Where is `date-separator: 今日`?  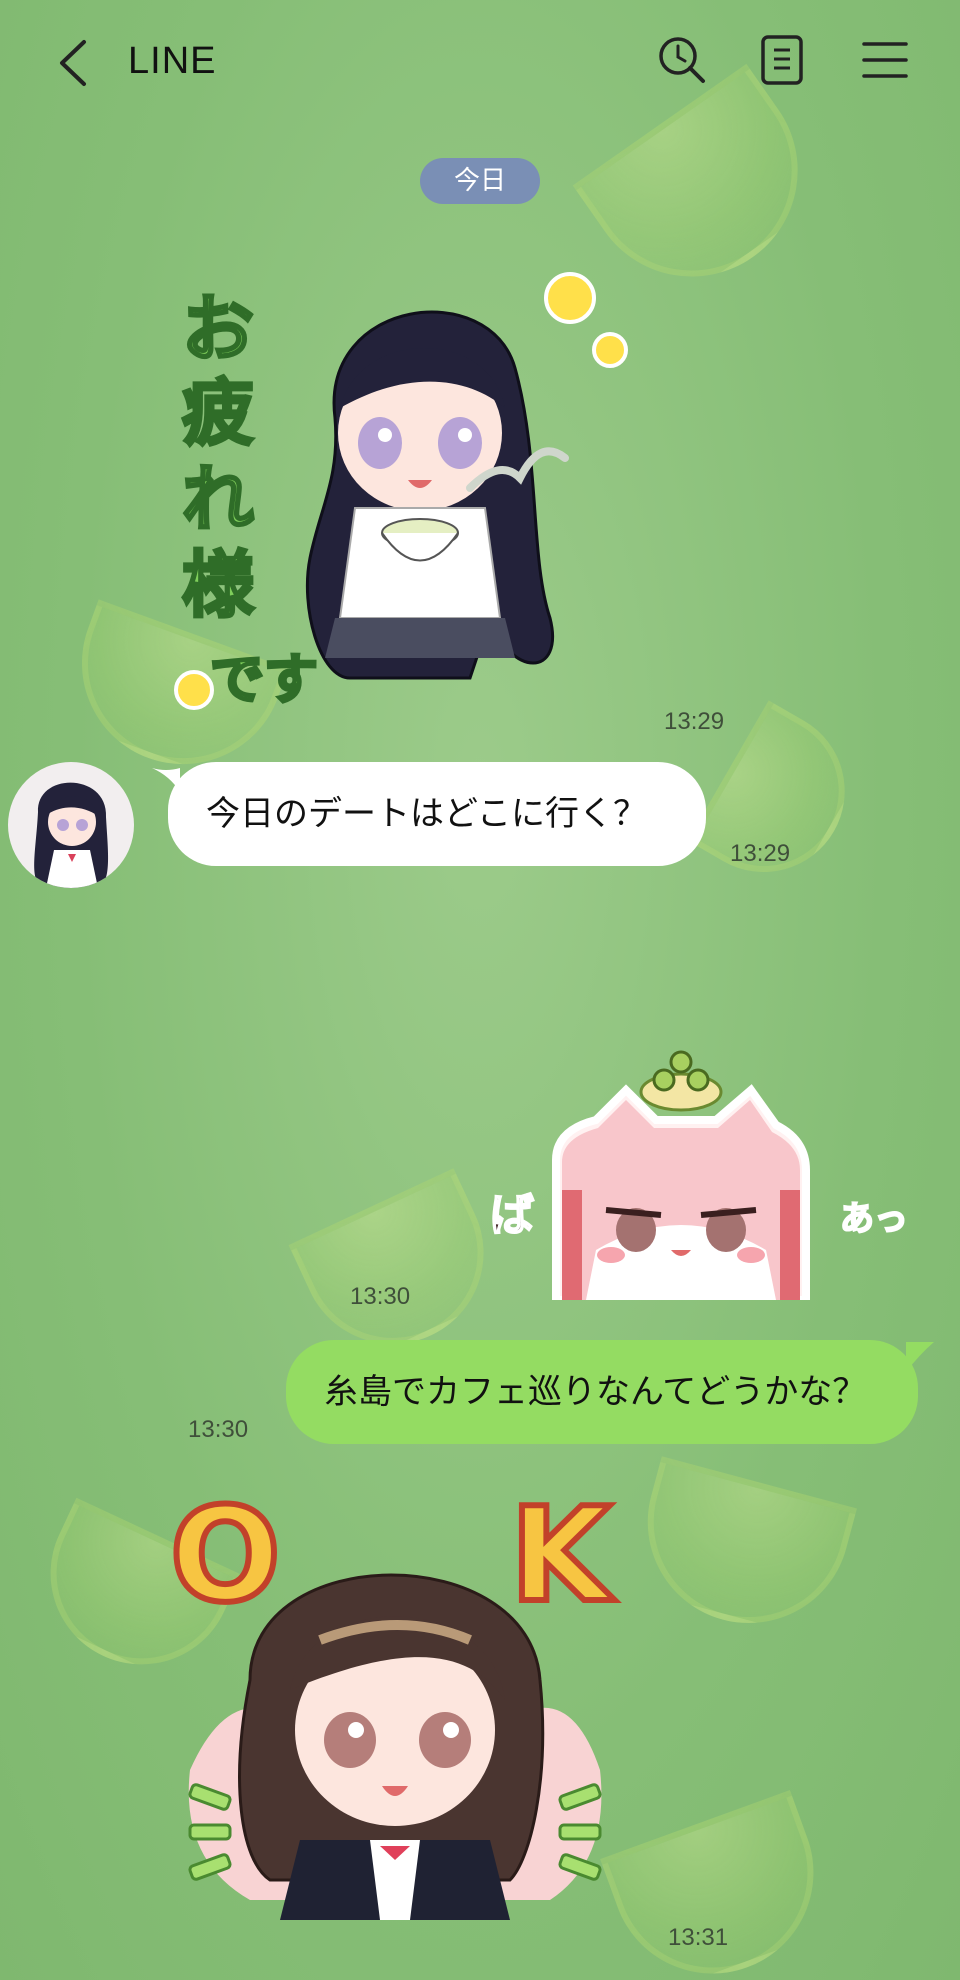
date-separator: 今日 is located at coordinates (480, 181).